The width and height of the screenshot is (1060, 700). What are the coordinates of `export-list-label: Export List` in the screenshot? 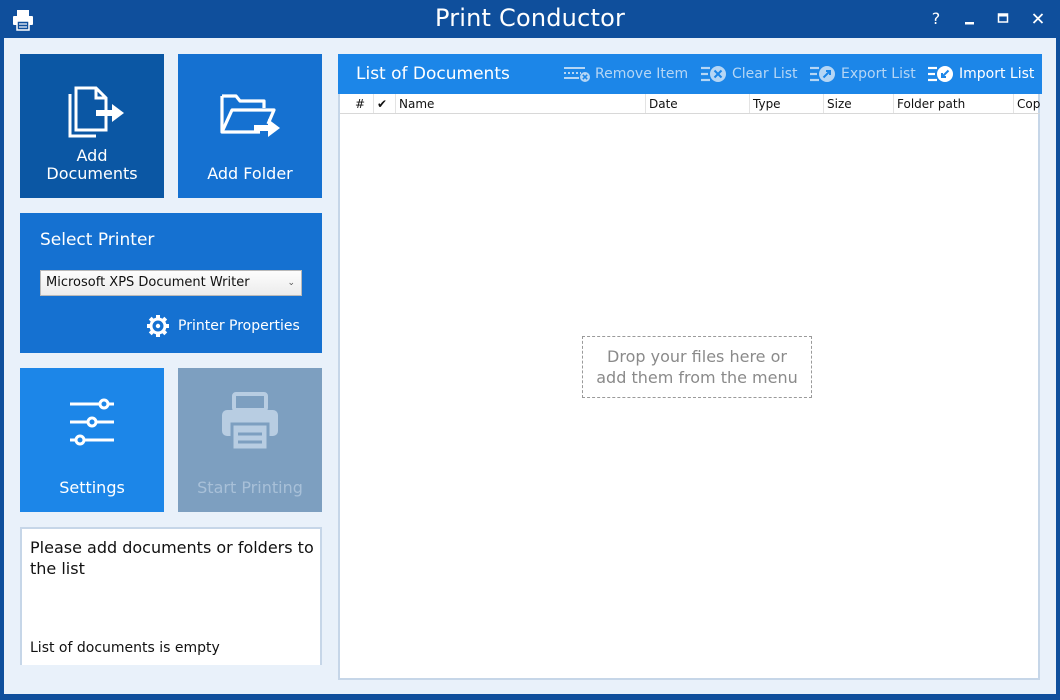 It's located at (878, 74).